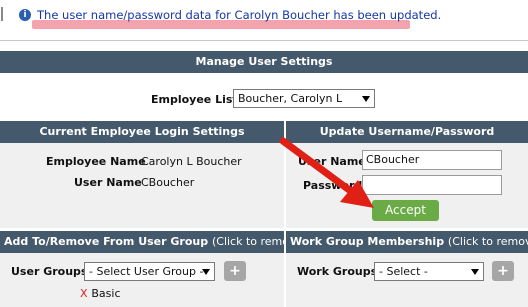  What do you see at coordinates (84, 293) in the screenshot?
I see `remove-group-icon: X` at bounding box center [84, 293].